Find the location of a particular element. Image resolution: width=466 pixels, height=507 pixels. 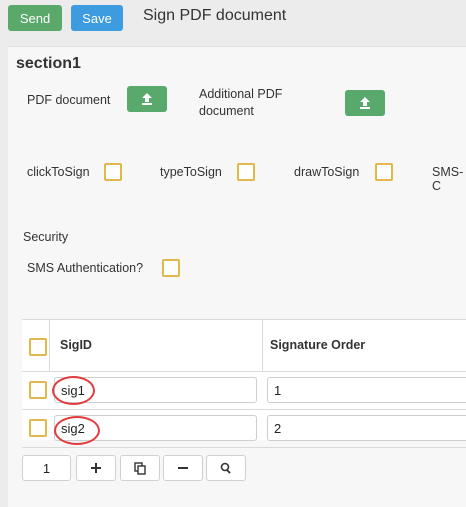

search-icon is located at coordinates (225, 468).